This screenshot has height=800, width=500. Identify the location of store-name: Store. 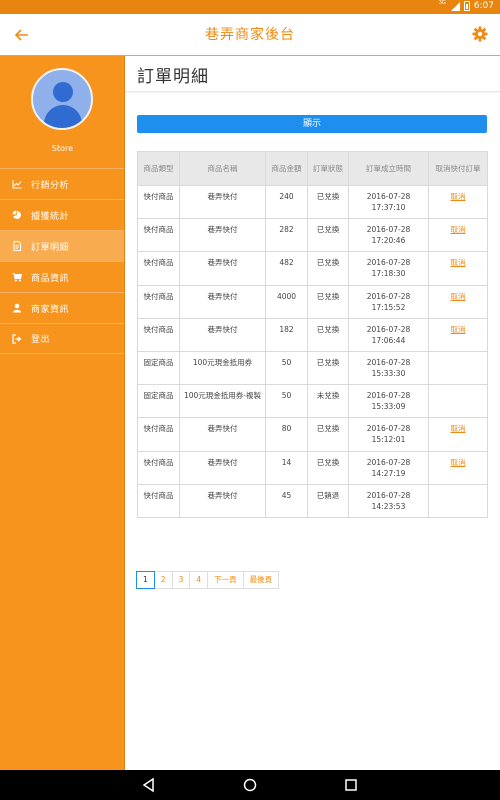
(62, 148).